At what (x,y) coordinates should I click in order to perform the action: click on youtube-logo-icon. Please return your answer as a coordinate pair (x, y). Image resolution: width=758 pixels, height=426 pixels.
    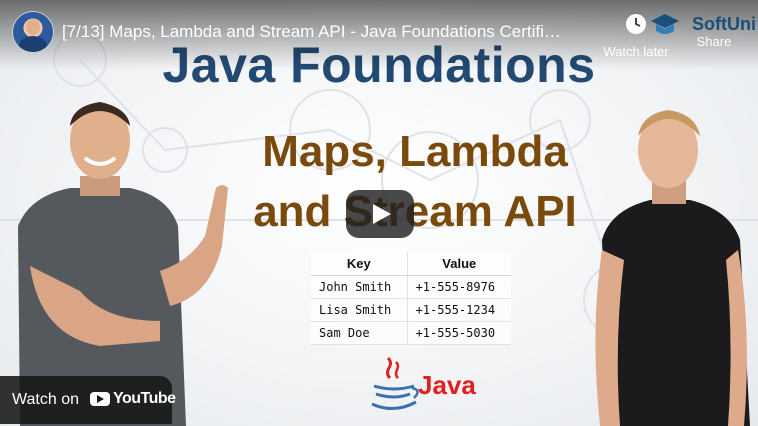
    Looking at the image, I should click on (100, 399).